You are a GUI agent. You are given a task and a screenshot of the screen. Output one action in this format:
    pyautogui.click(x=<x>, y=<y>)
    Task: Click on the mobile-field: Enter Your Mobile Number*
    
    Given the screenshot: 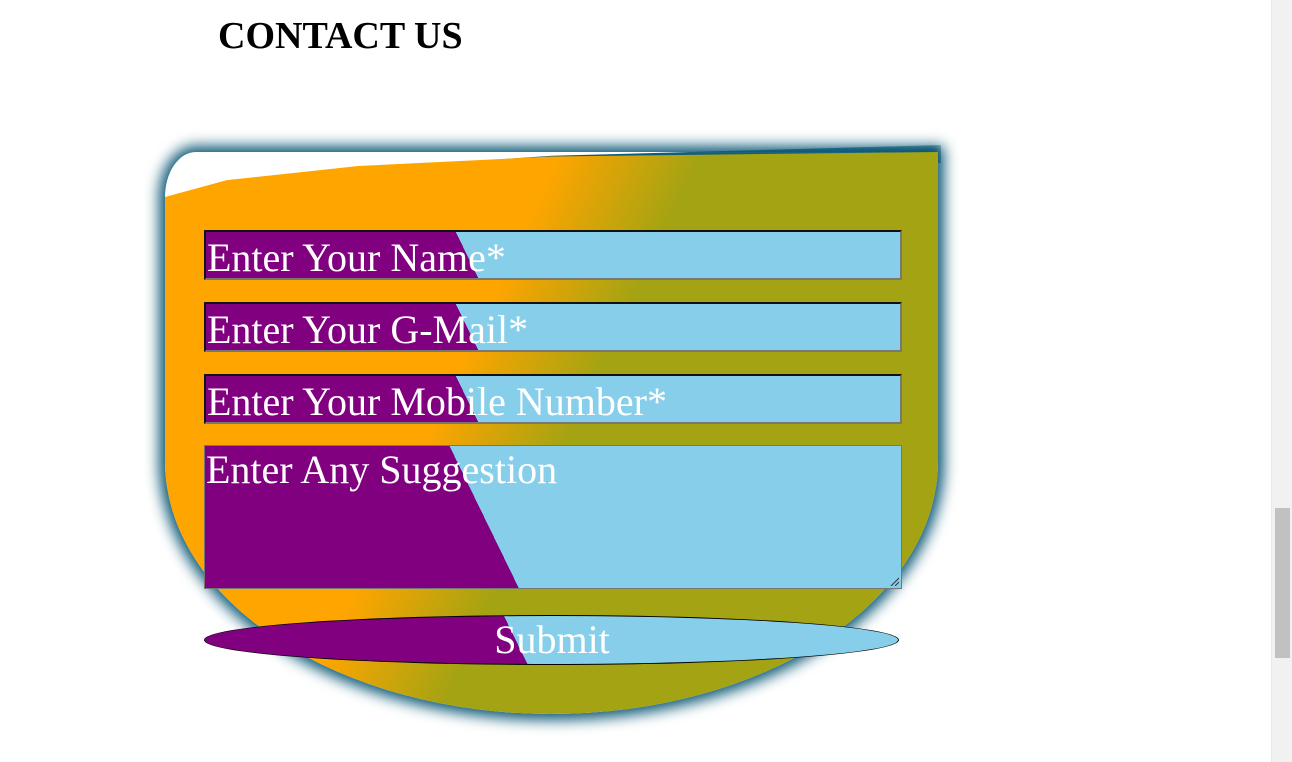 What is the action you would take?
    pyautogui.click(x=553, y=399)
    